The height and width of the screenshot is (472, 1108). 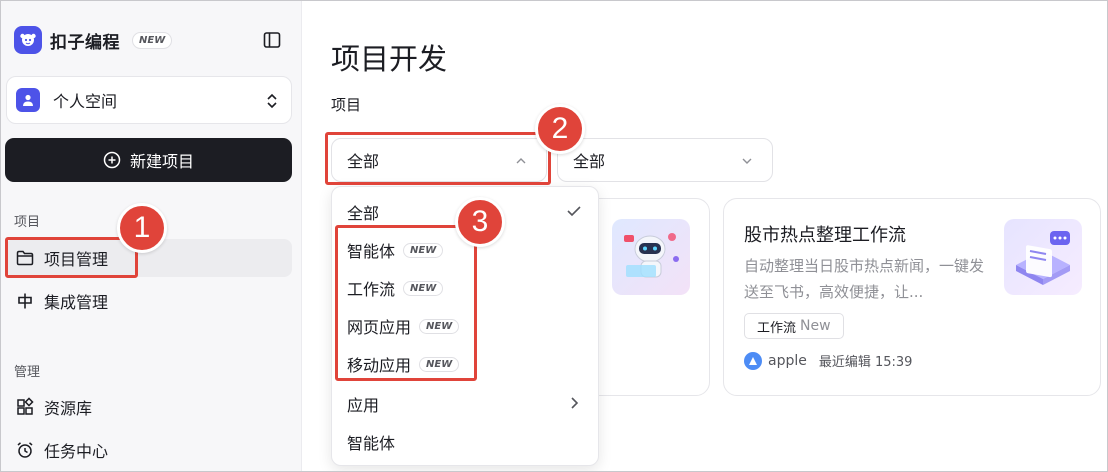 I want to click on step-marker-2: 2, so click(x=560, y=129).